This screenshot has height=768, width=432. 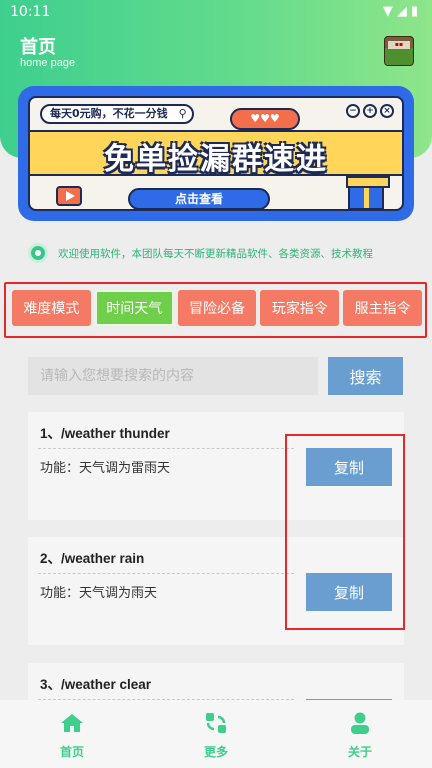 What do you see at coordinates (265, 119) in the screenshot?
I see `hearts-bubble: ♥♥♥` at bounding box center [265, 119].